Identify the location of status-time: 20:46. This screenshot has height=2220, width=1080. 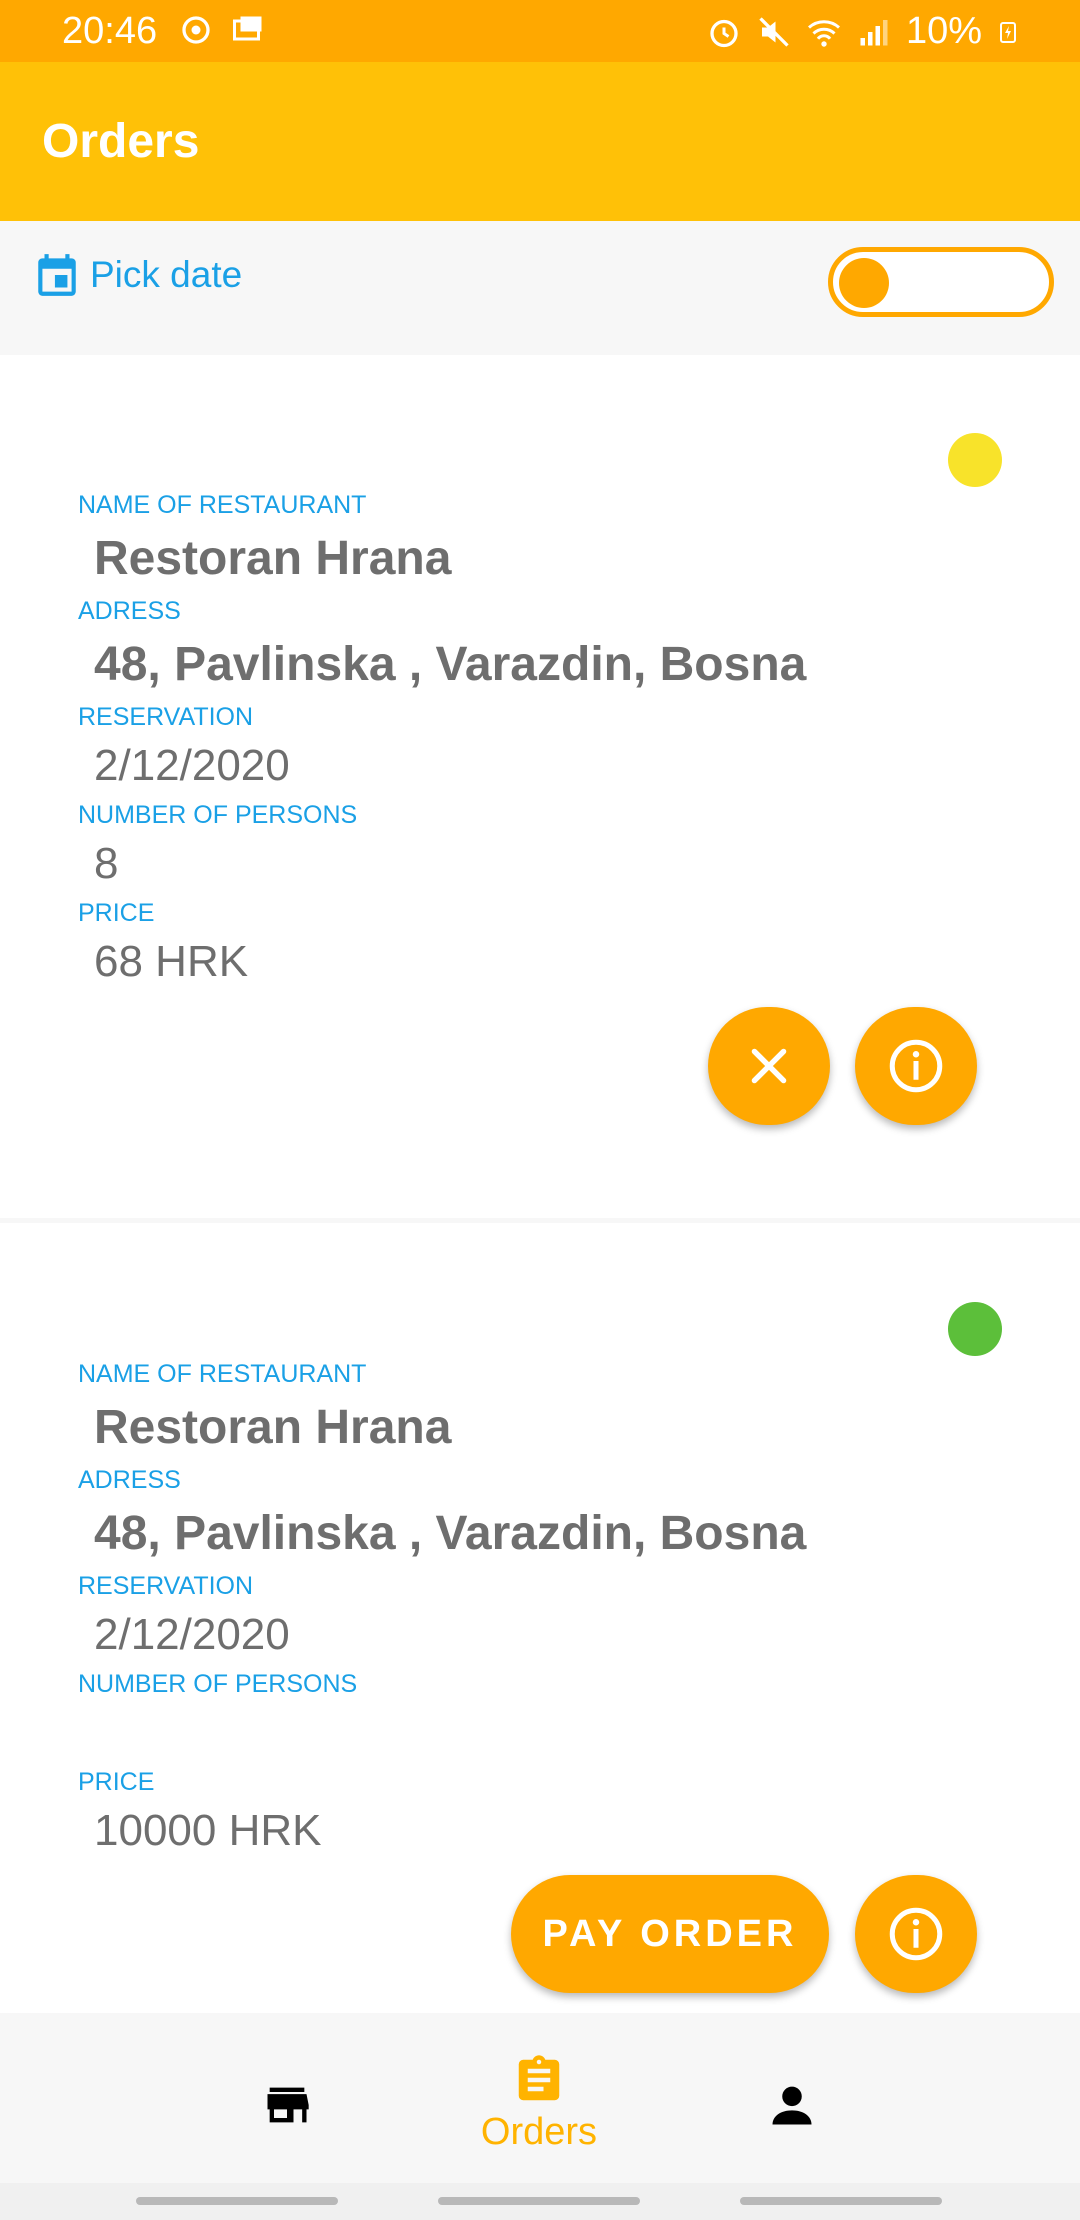
(110, 31).